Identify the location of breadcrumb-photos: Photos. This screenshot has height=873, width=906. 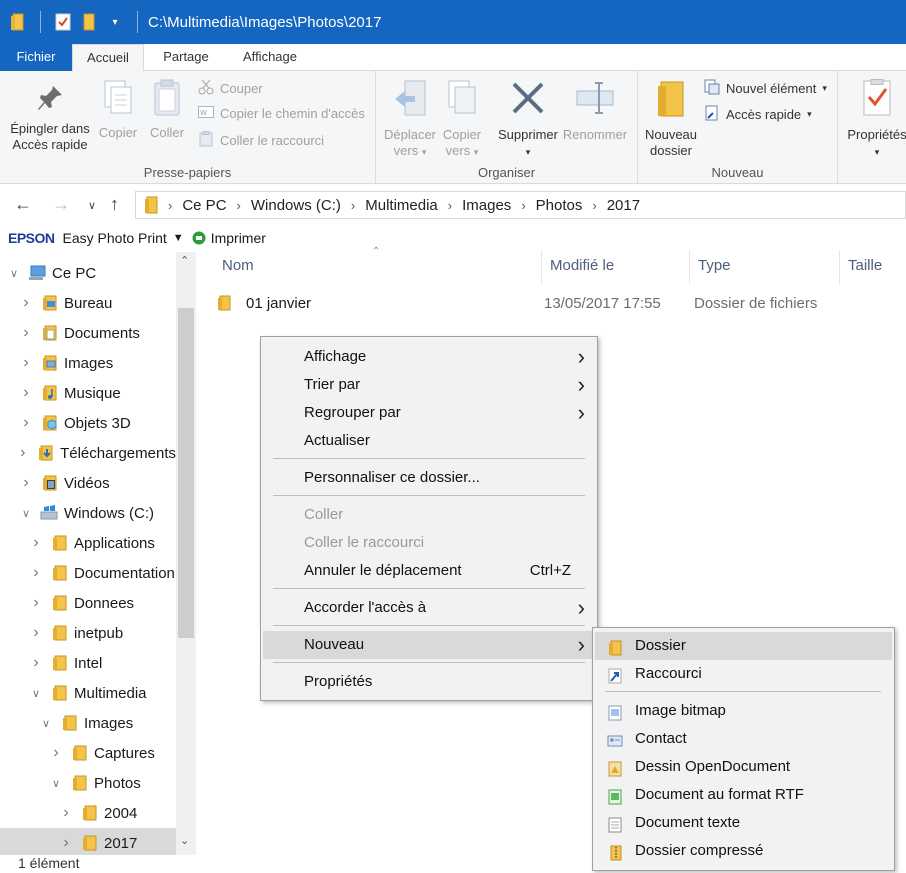
(559, 205).